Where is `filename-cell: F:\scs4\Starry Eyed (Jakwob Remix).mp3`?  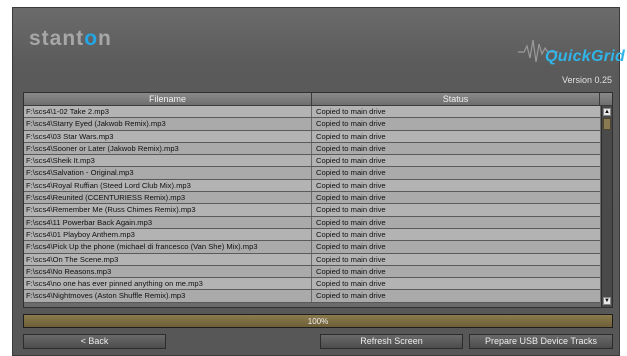 filename-cell: F:\scs4\Starry Eyed (Jakwob Remix).mp3 is located at coordinates (168, 124).